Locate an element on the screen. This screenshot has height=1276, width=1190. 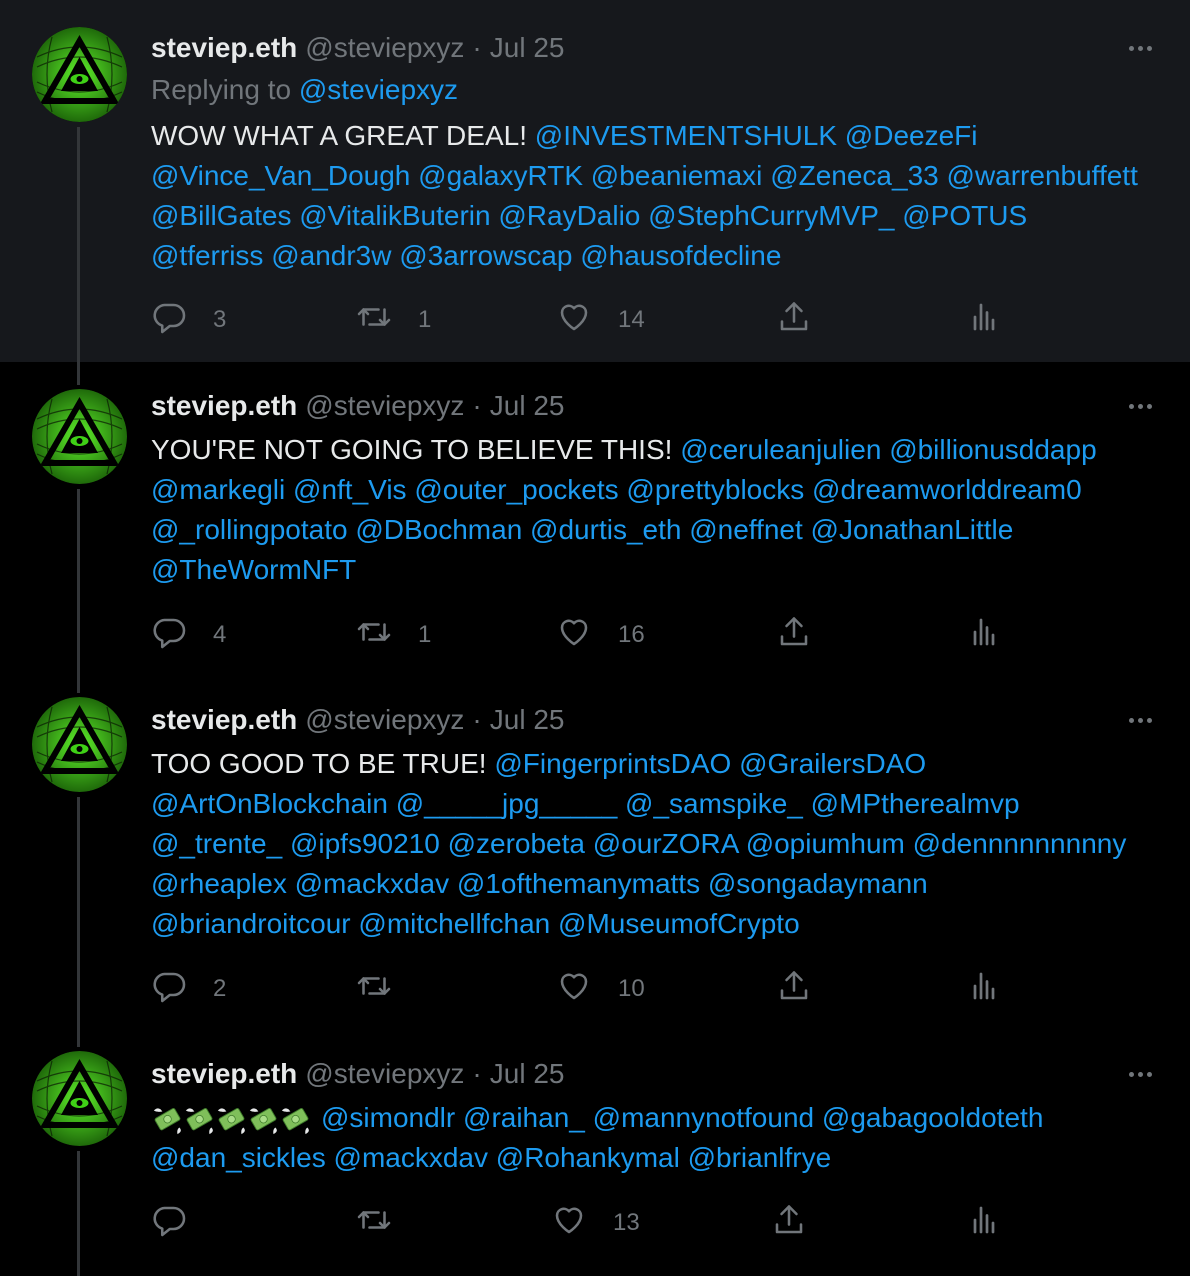
mention-link: @_samspike_ is located at coordinates (714, 803).